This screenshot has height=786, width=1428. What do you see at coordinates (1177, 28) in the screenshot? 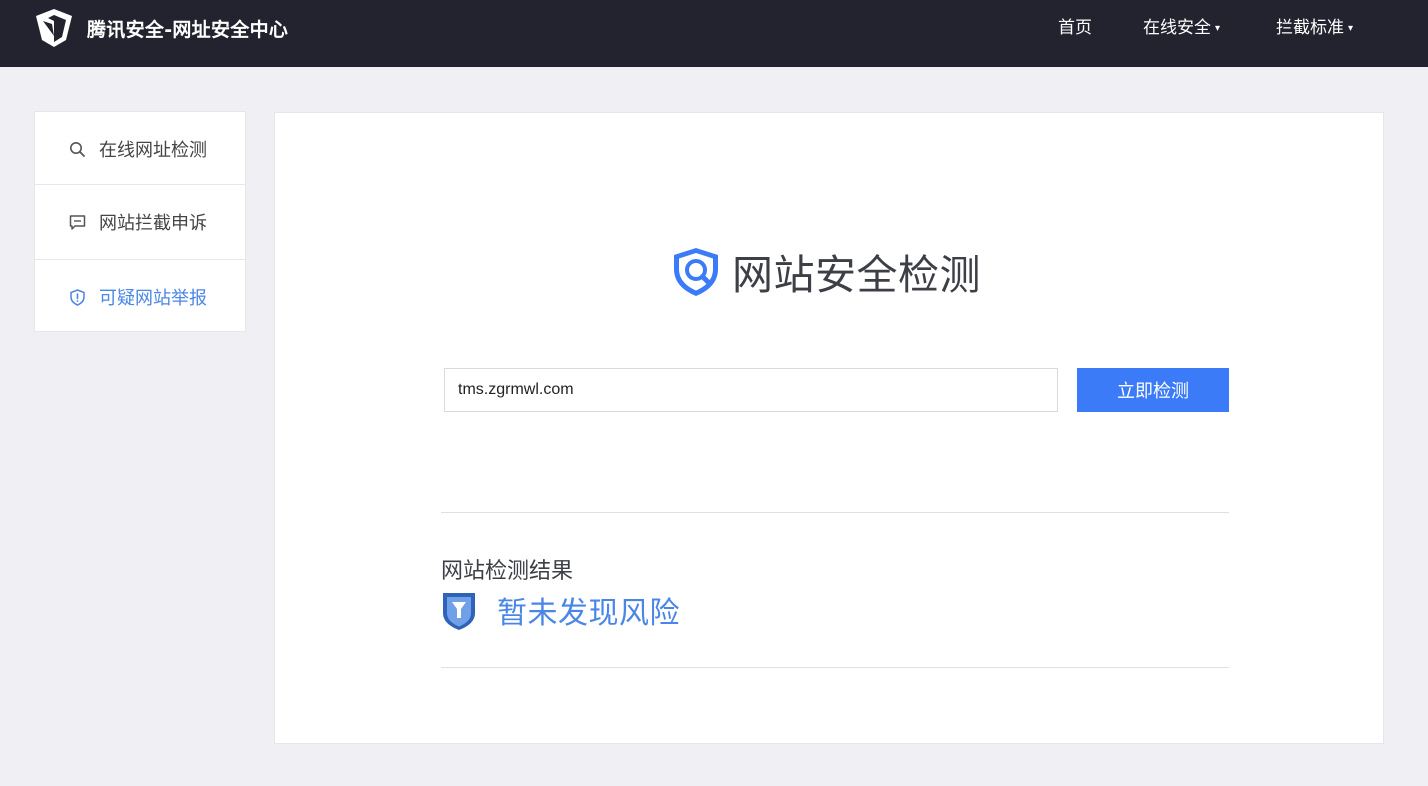
I see `nav-online-security-label: 在线安全` at bounding box center [1177, 28].